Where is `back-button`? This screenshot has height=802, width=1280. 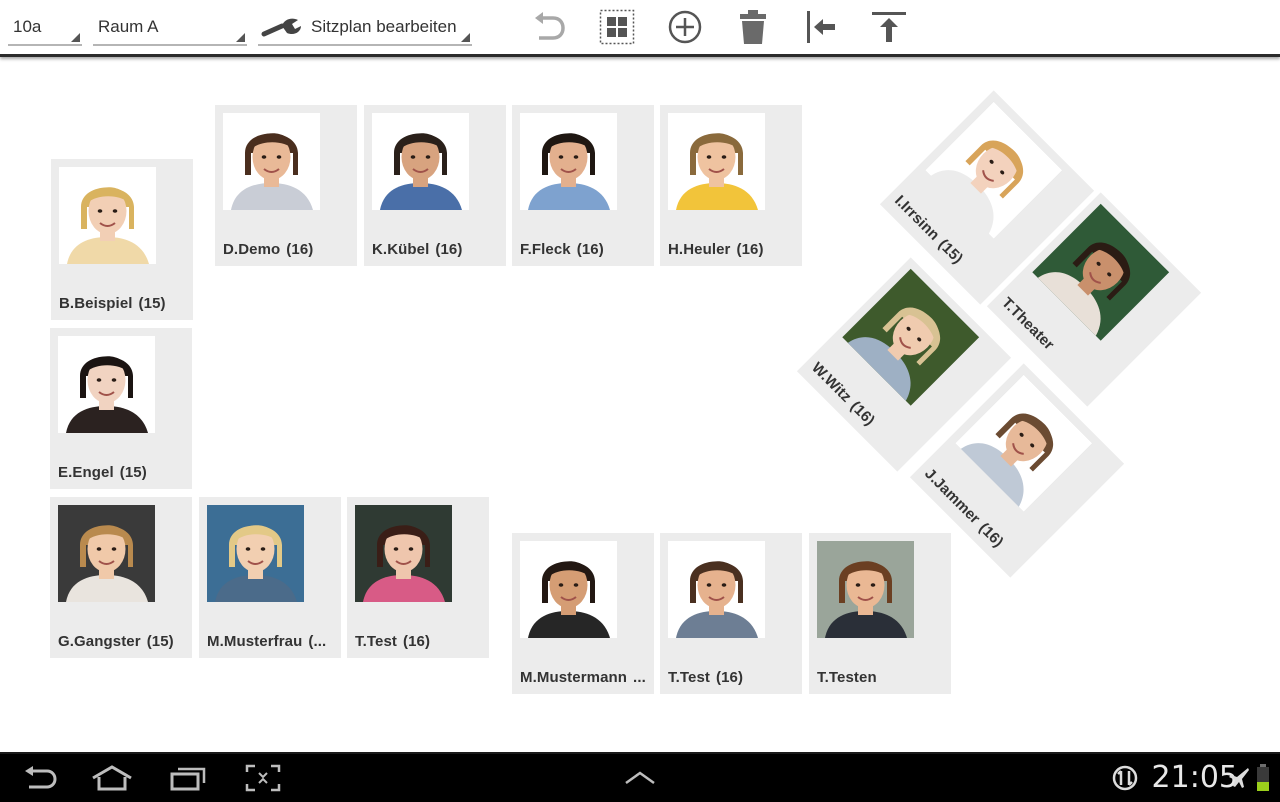 back-button is located at coordinates (40, 778).